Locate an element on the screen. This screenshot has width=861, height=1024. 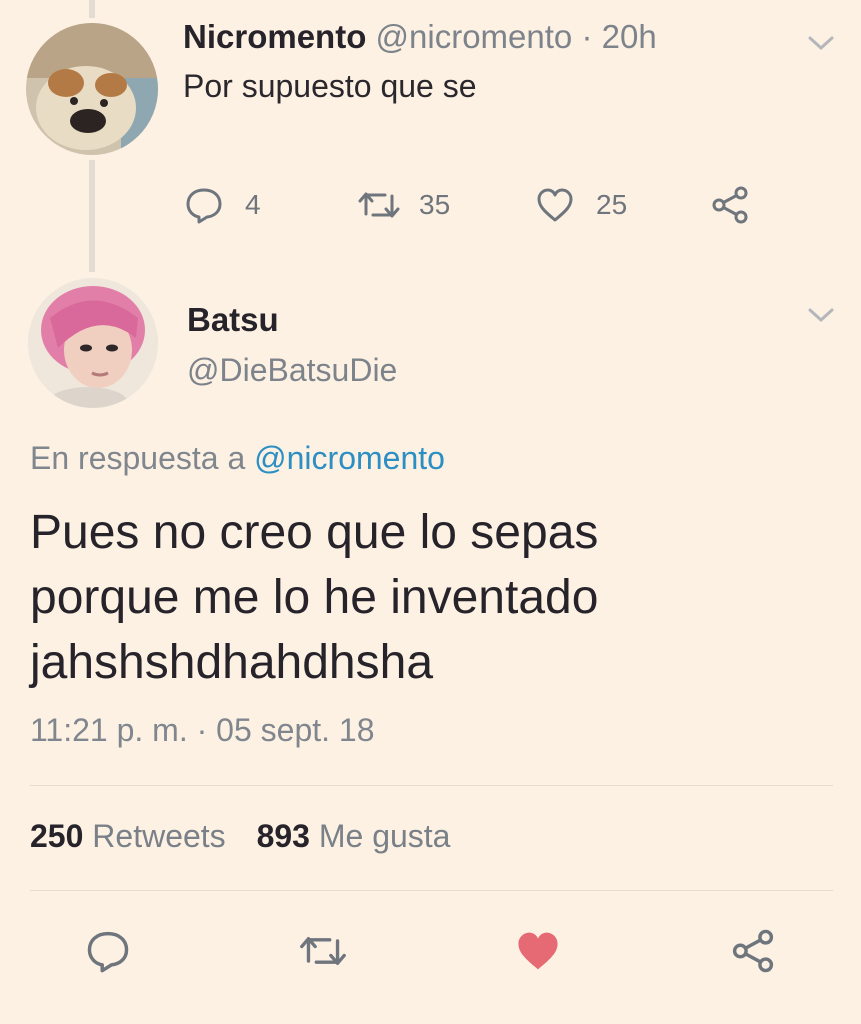
retweet-button is located at coordinates (323, 951).